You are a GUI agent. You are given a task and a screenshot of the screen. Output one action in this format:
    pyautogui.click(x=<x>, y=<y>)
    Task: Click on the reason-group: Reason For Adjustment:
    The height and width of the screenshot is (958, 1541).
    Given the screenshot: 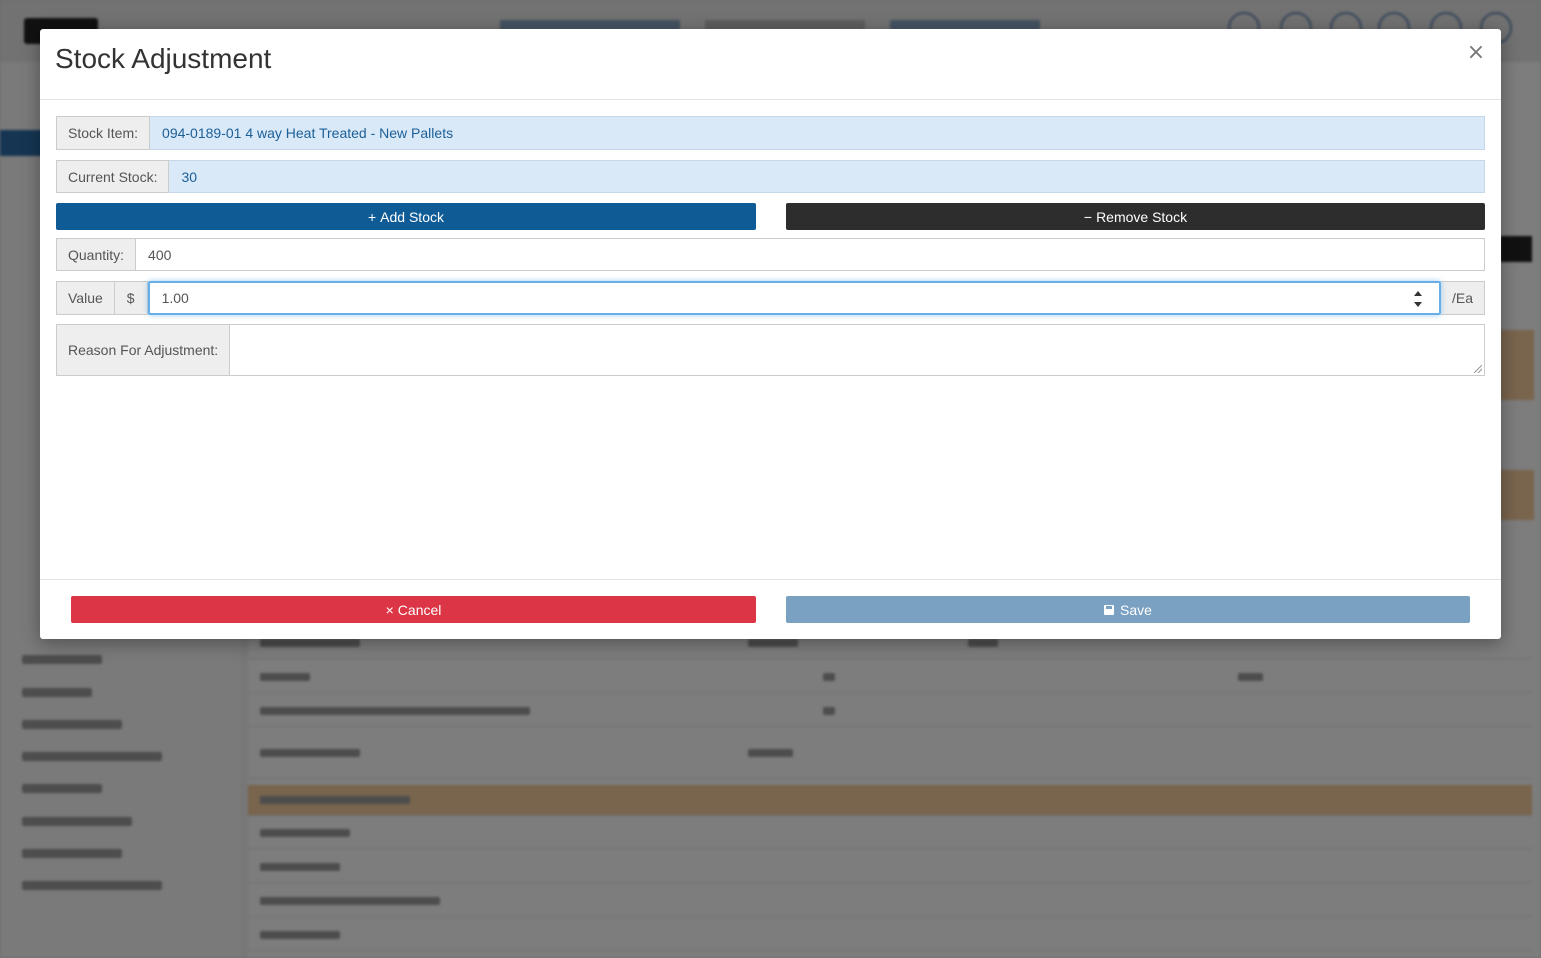 What is the action you would take?
    pyautogui.click(x=770, y=350)
    